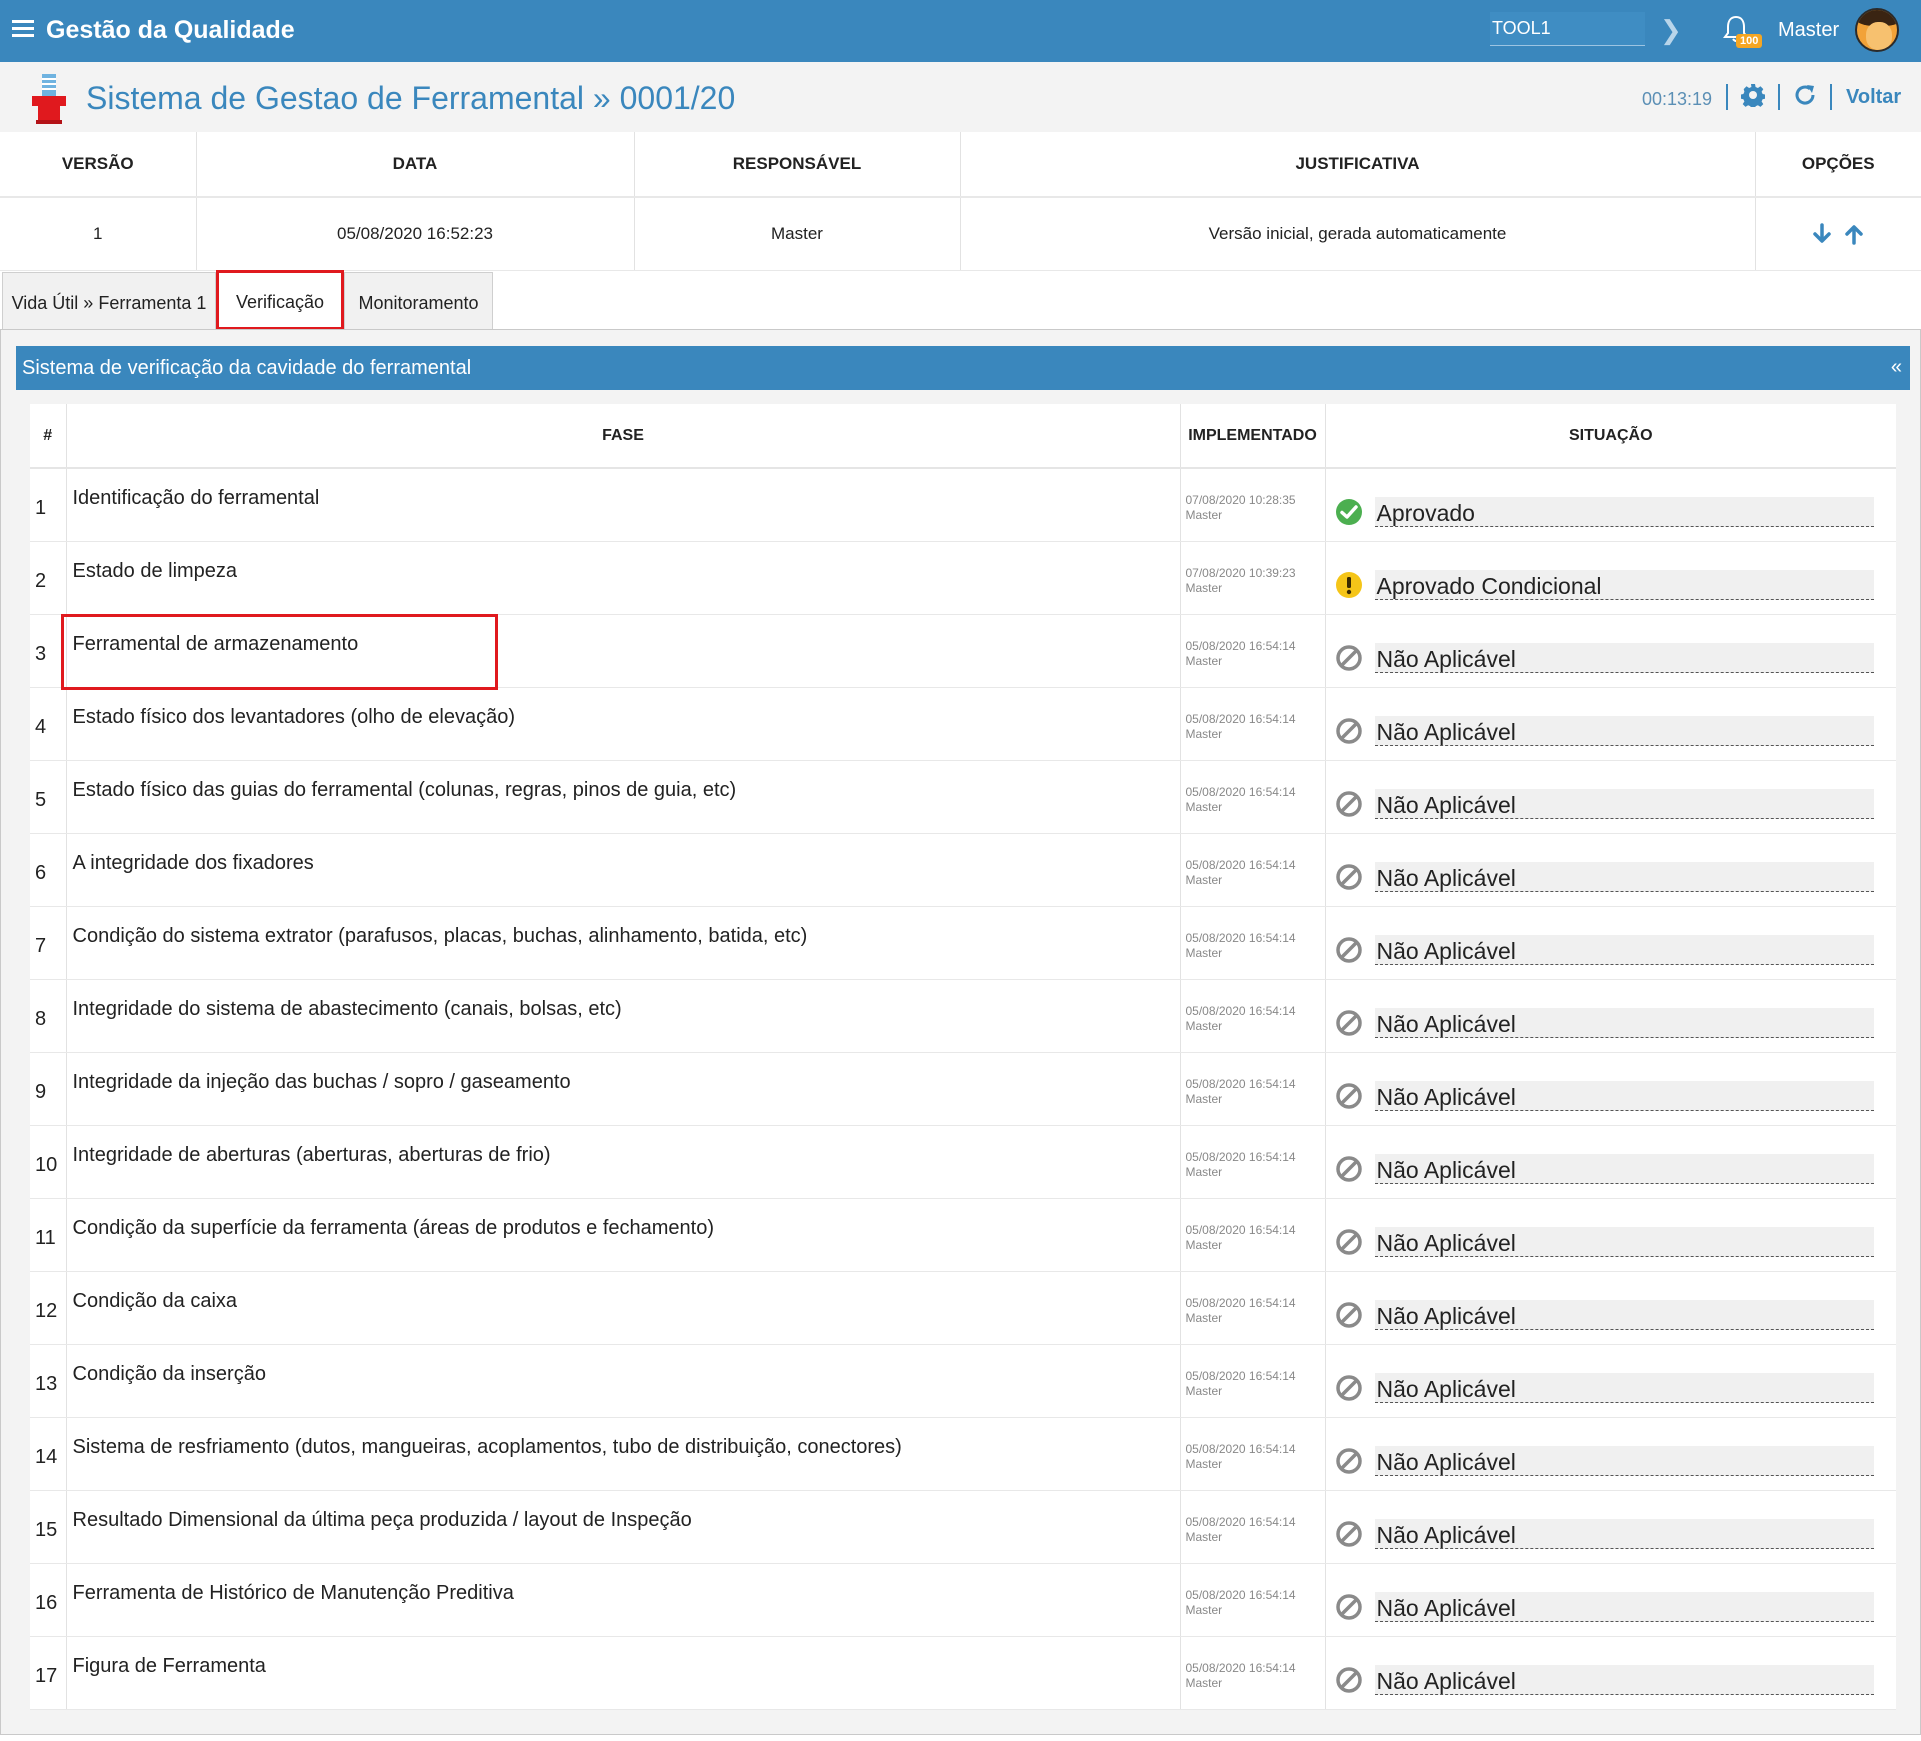 The width and height of the screenshot is (1921, 1741). I want to click on row-number: 16, so click(48, 1600).